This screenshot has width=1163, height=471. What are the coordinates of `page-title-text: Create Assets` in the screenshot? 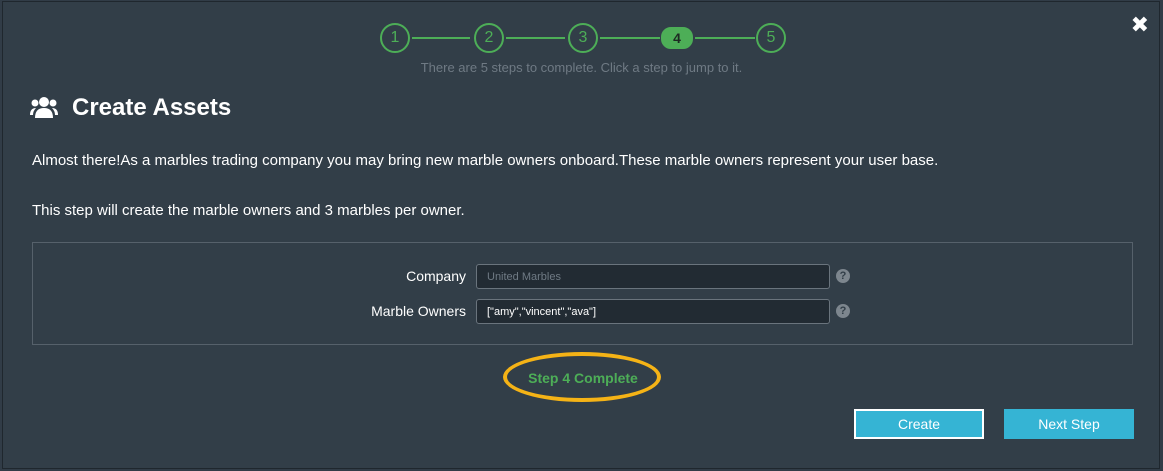 It's located at (152, 107).